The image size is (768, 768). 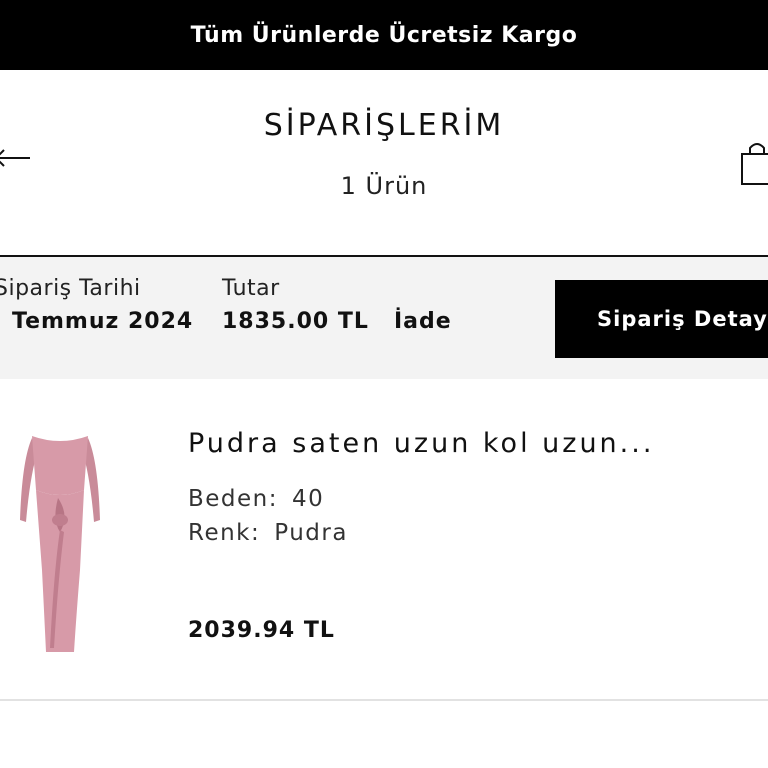 I want to click on order-detail-button: Sipariş Detay, so click(x=661, y=319).